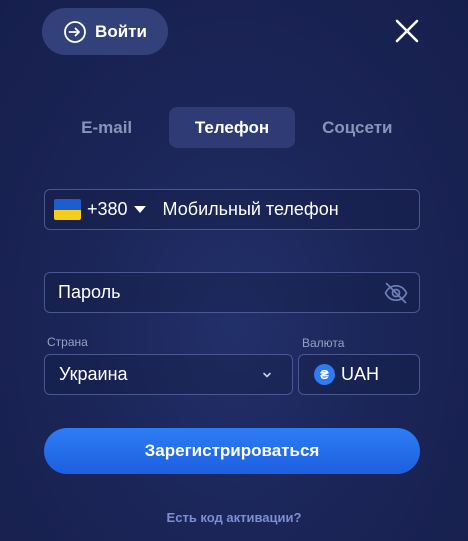 The height and width of the screenshot is (541, 468). Describe the element at coordinates (93, 374) in the screenshot. I see `country-value: Украина` at that location.